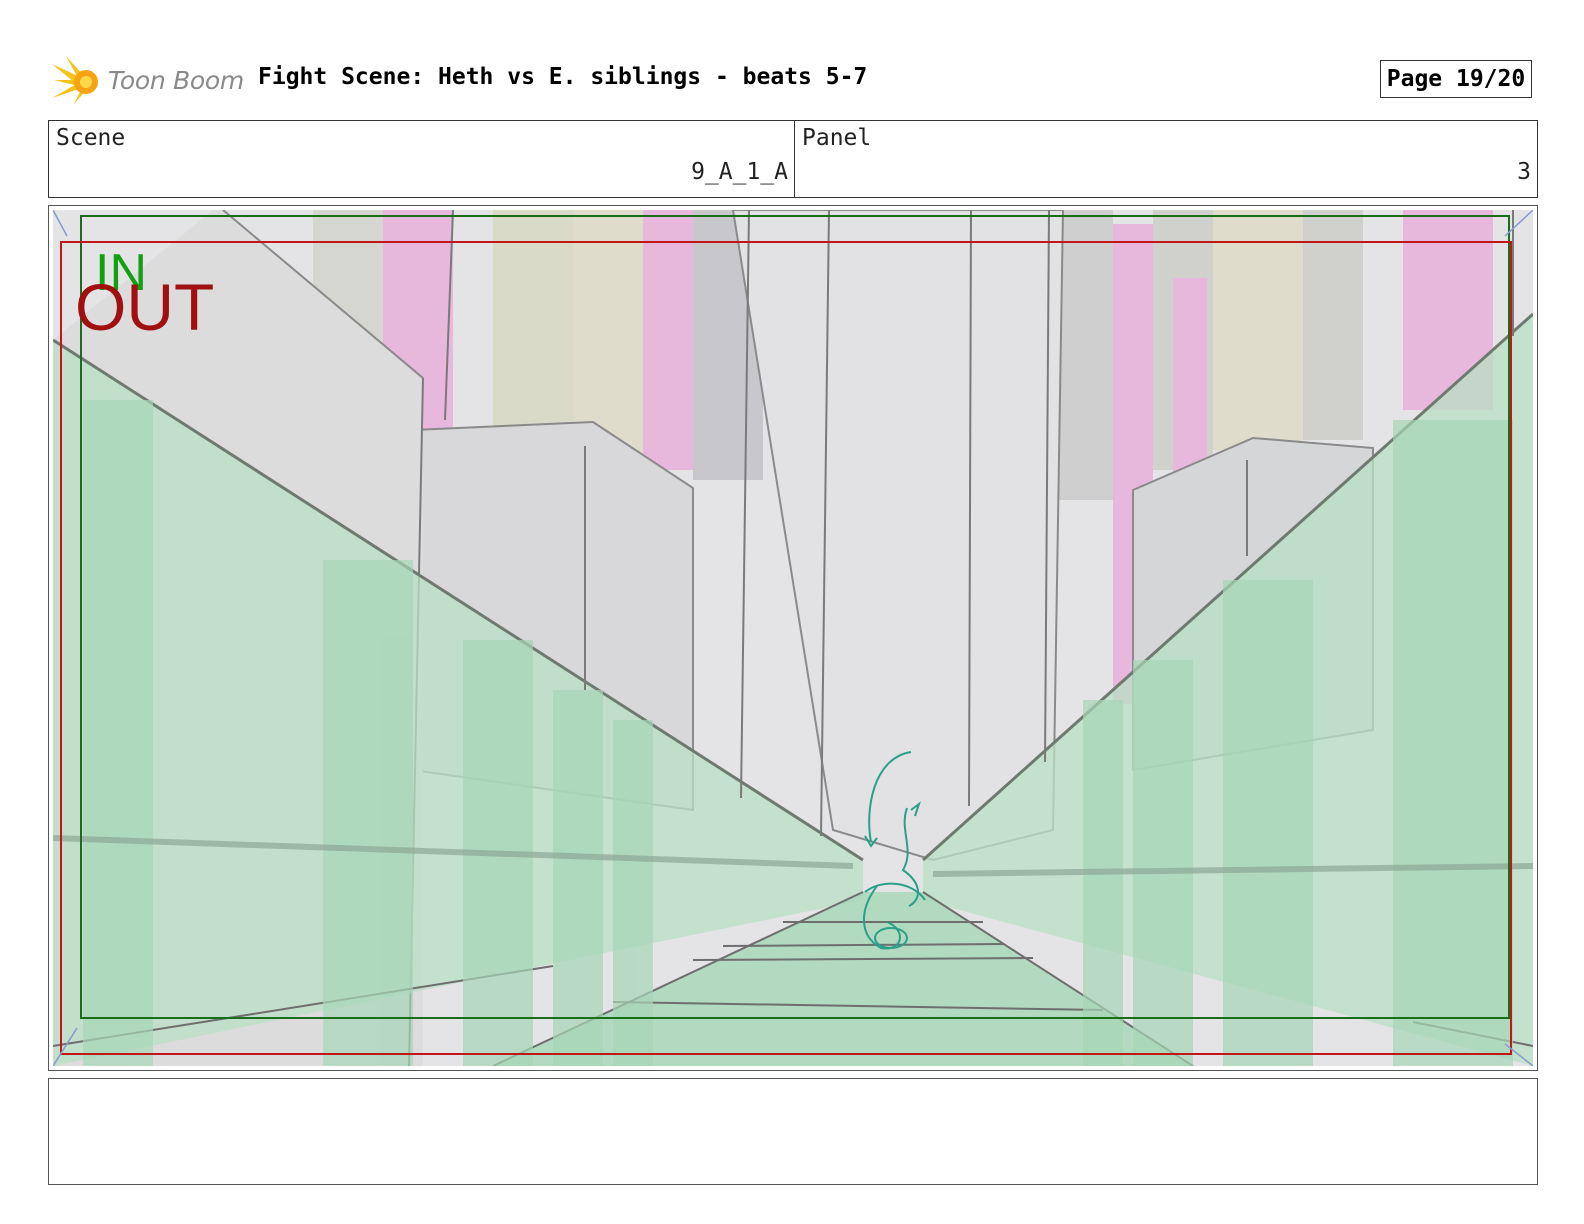 This screenshot has height=1224, width=1584. Describe the element at coordinates (1524, 172) in the screenshot. I see `panel-value: 3` at that location.